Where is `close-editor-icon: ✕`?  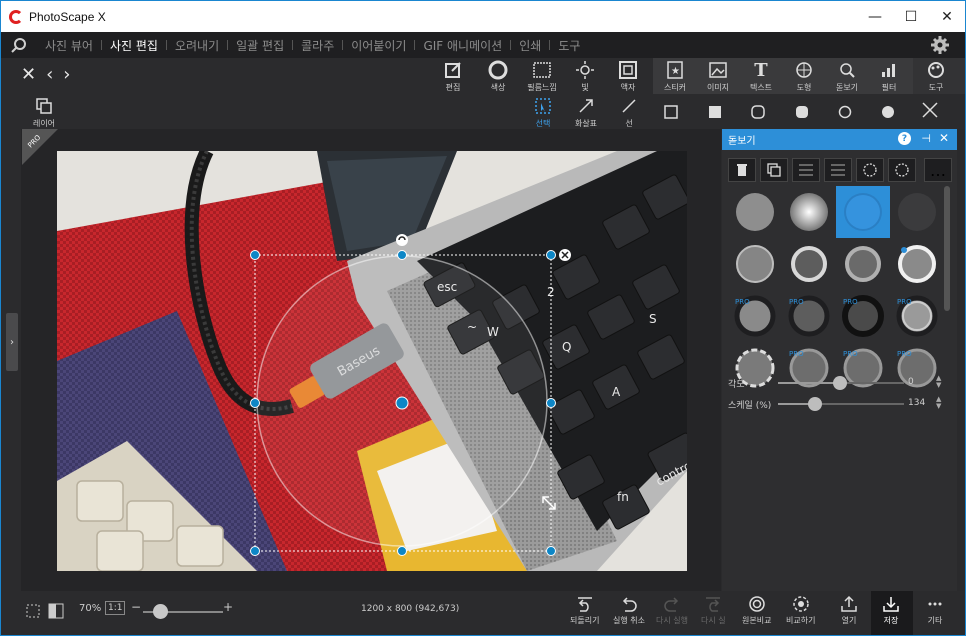 close-editor-icon: ✕ is located at coordinates (28, 74).